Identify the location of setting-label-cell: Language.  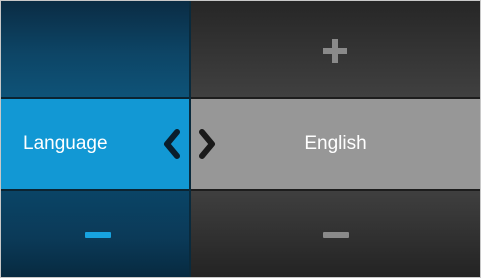
(95, 144).